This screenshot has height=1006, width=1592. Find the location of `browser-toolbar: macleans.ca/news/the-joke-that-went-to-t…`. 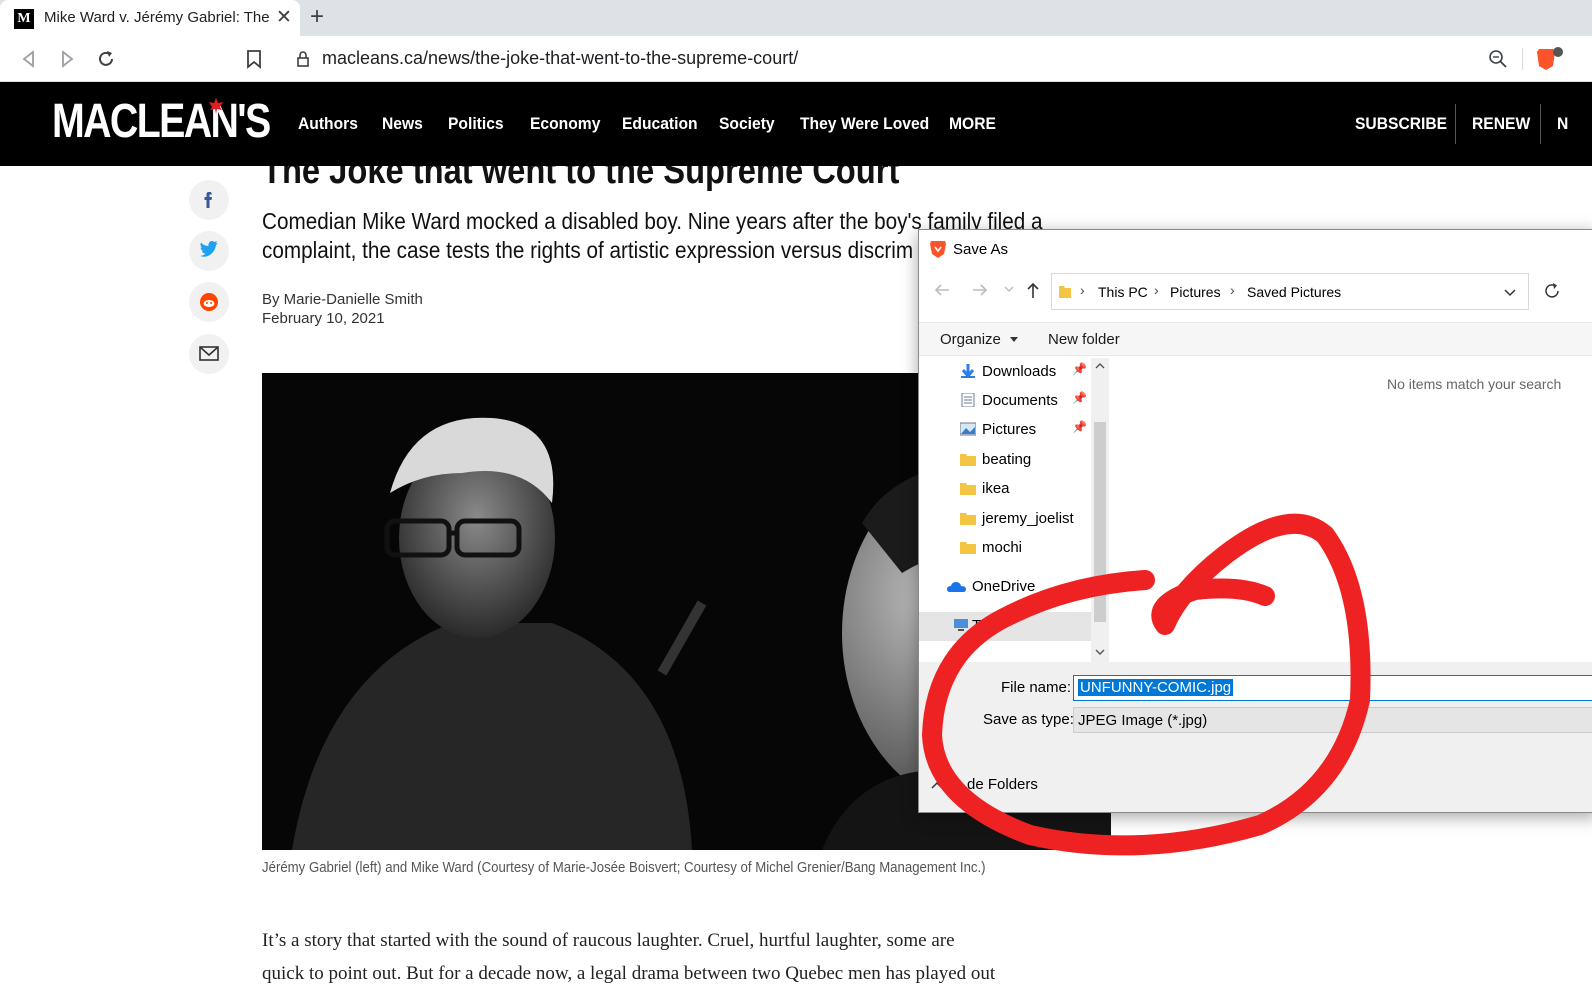

browser-toolbar: macleans.ca/news/the-joke-that-went-to-t… is located at coordinates (796, 59).